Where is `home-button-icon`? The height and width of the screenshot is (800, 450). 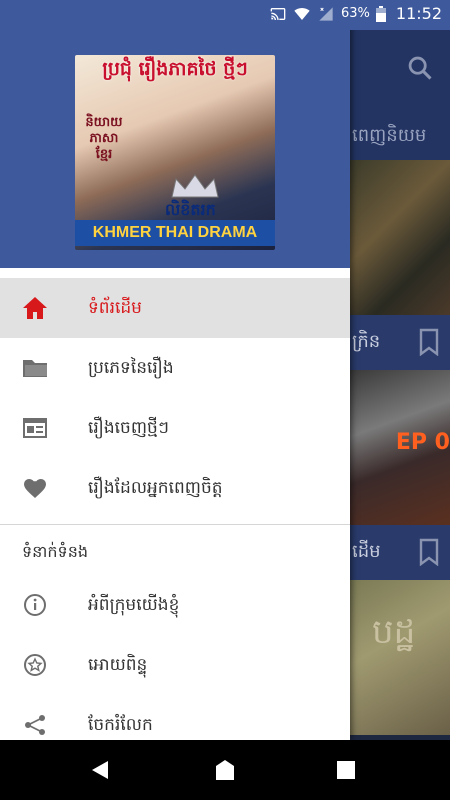 home-button-icon is located at coordinates (225, 770).